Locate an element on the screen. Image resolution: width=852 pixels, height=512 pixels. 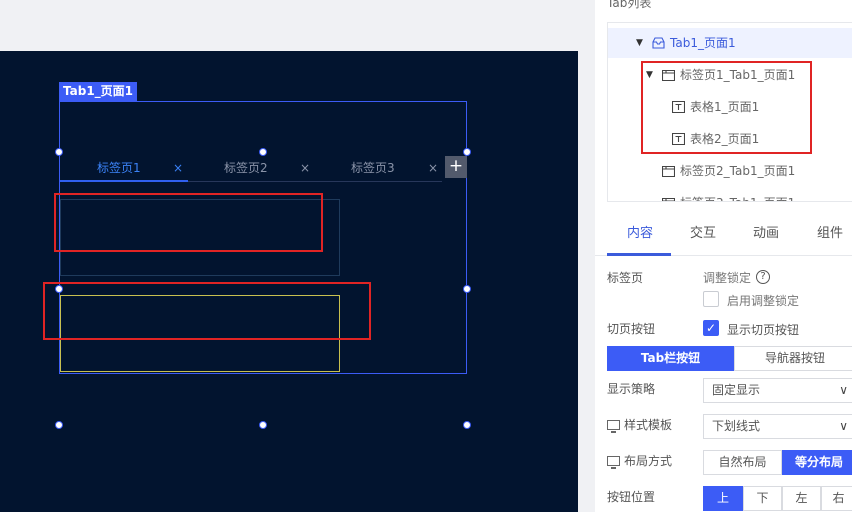
property-tabs: 内容 交互 动画 组件 is located at coordinates (723, 234).